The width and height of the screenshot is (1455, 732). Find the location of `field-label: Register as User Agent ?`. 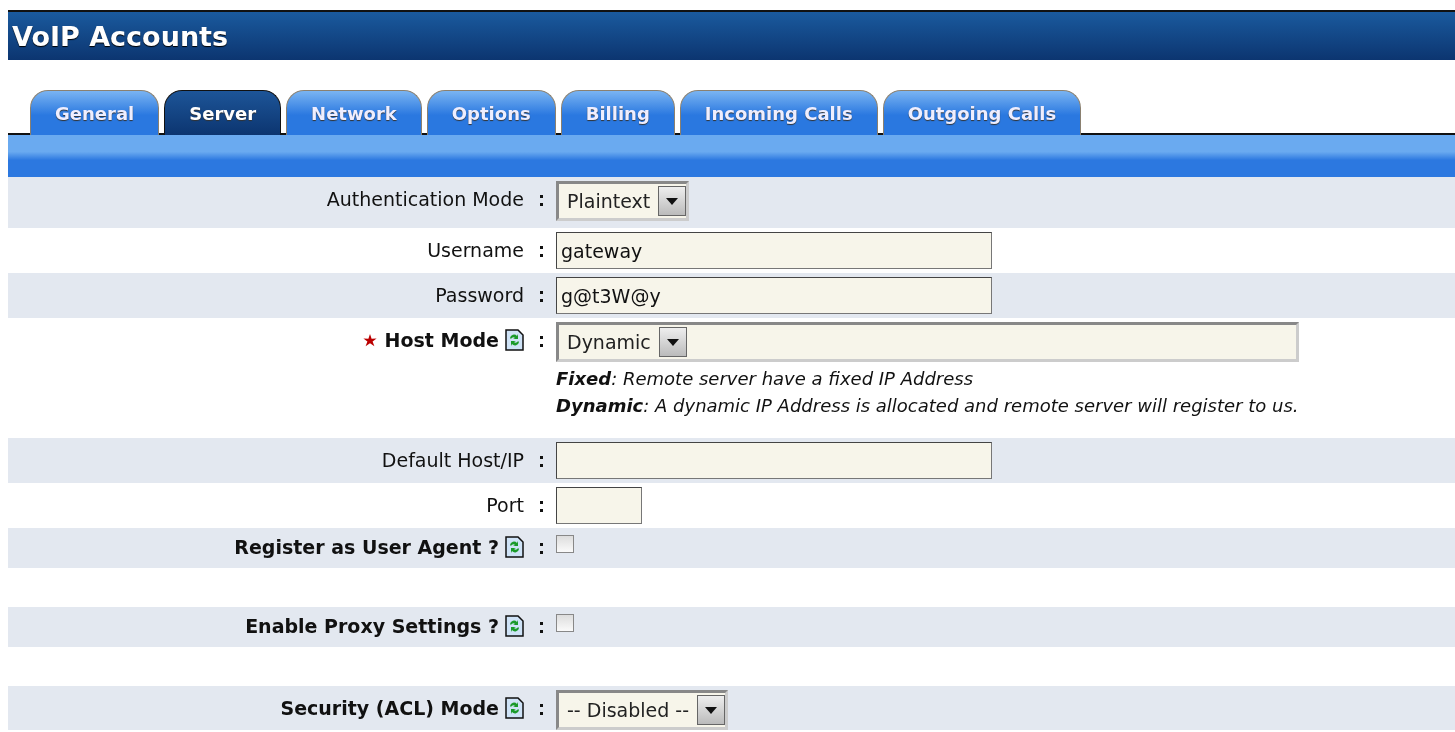

field-label: Register as User Agent ? is located at coordinates (366, 547).